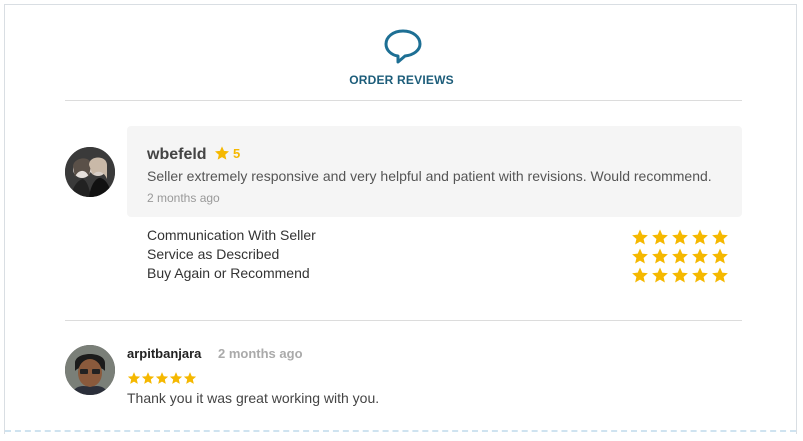  Describe the element at coordinates (231, 235) in the screenshot. I see `criterion-label: Communication With Seller` at that location.